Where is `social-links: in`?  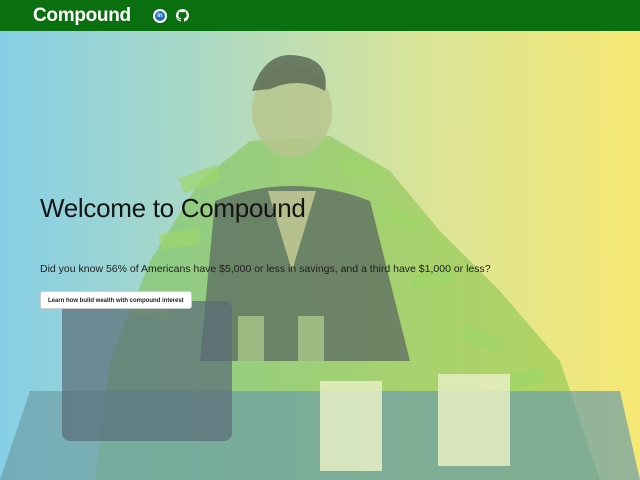
social-links: in is located at coordinates (170, 15).